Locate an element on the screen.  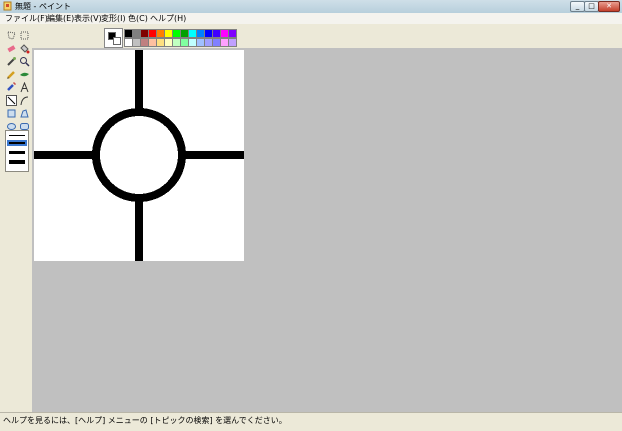
brush-icon is located at coordinates (24, 74).